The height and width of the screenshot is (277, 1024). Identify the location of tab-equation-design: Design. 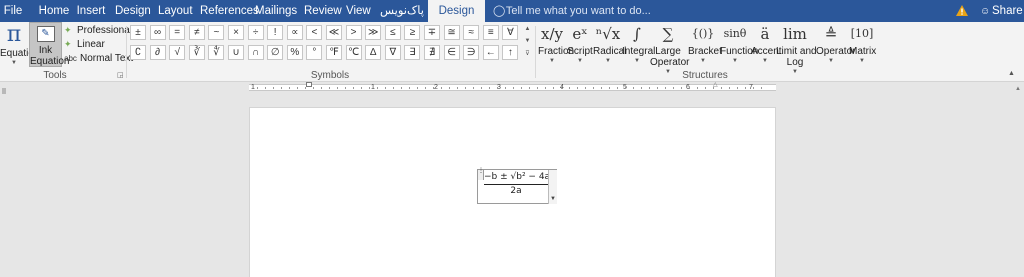
(456, 11).